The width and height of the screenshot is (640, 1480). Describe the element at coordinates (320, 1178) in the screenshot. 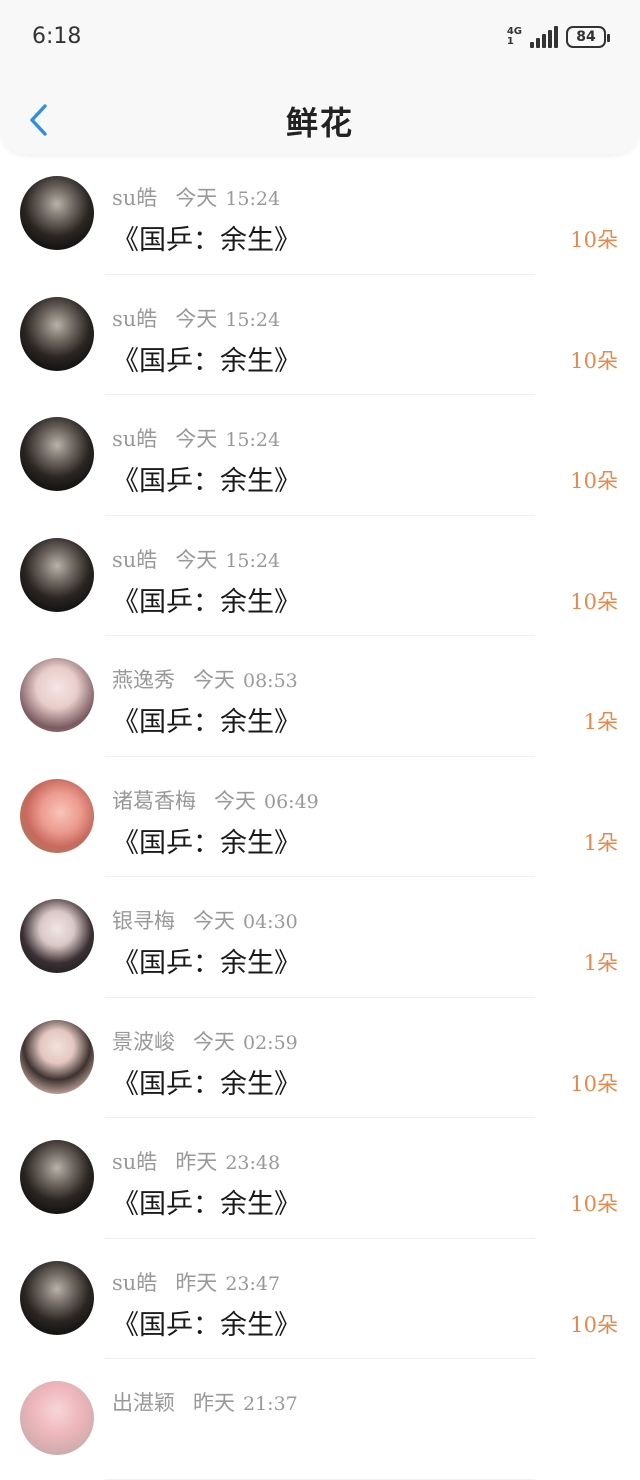

I see `list-item: su皓 昨天 23:48 《国乒：余生》 10朵` at that location.